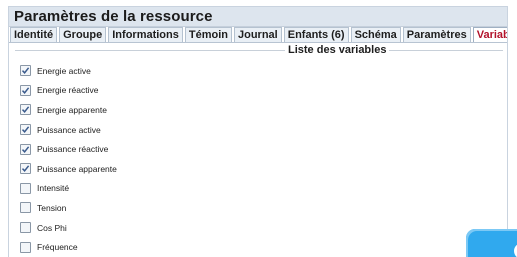  Describe the element at coordinates (145, 34) in the screenshot. I see `tab-informations: Informations` at that location.